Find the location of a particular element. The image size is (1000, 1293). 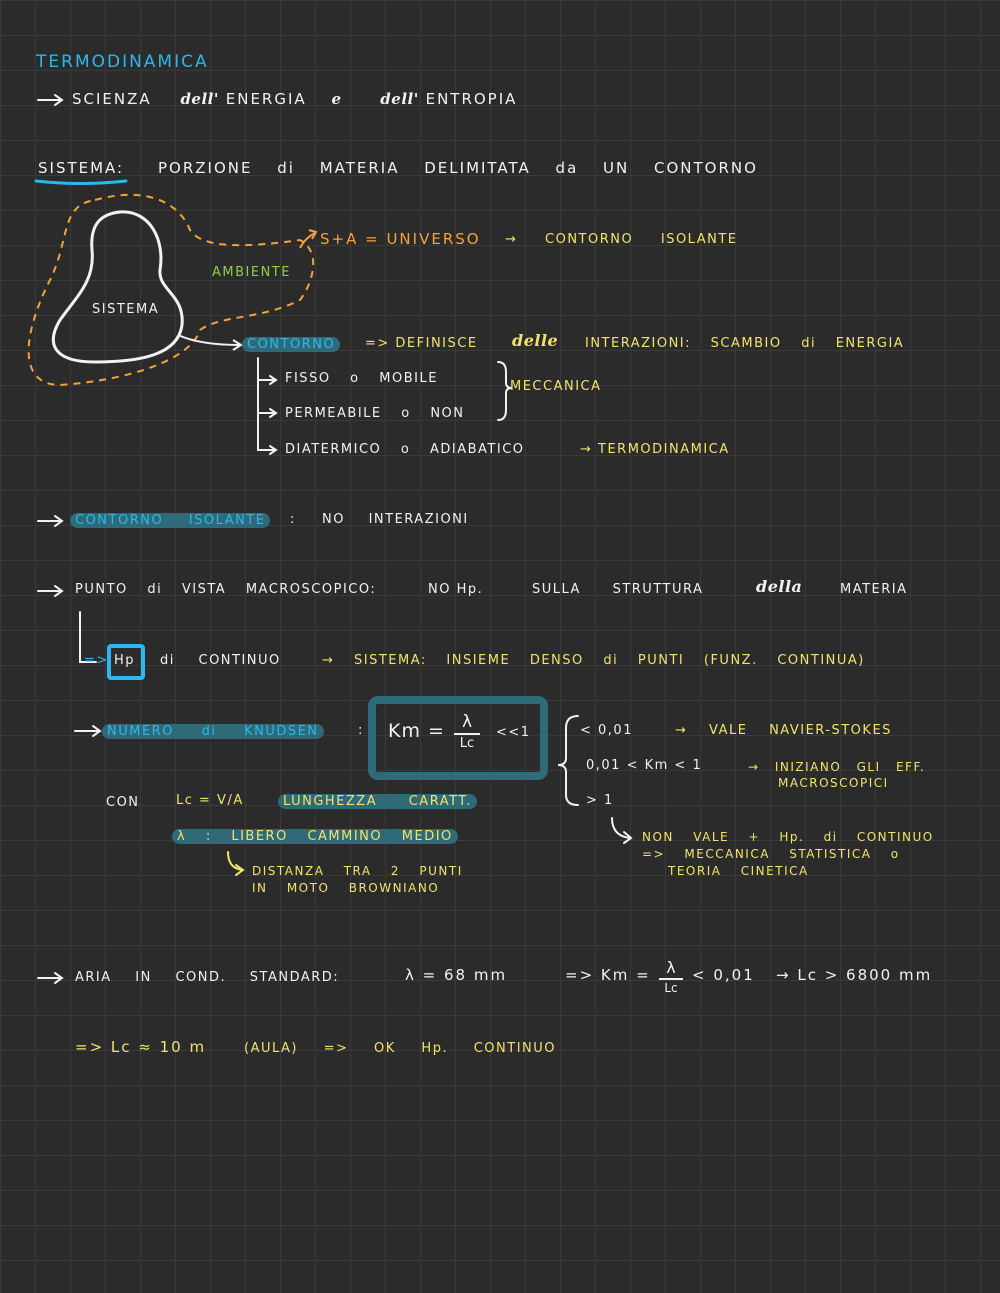

intro-line: SCIENZA dell' ENERGIA e dell' ENTROPIA is located at coordinates (295, 99).